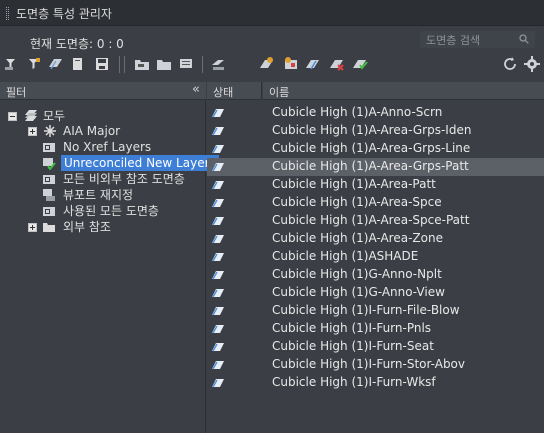 This screenshot has width=544, height=433. What do you see at coordinates (354, 382) in the screenshot?
I see `layer-name: Cubicle High (1)I-Furn-Wksf` at bounding box center [354, 382].